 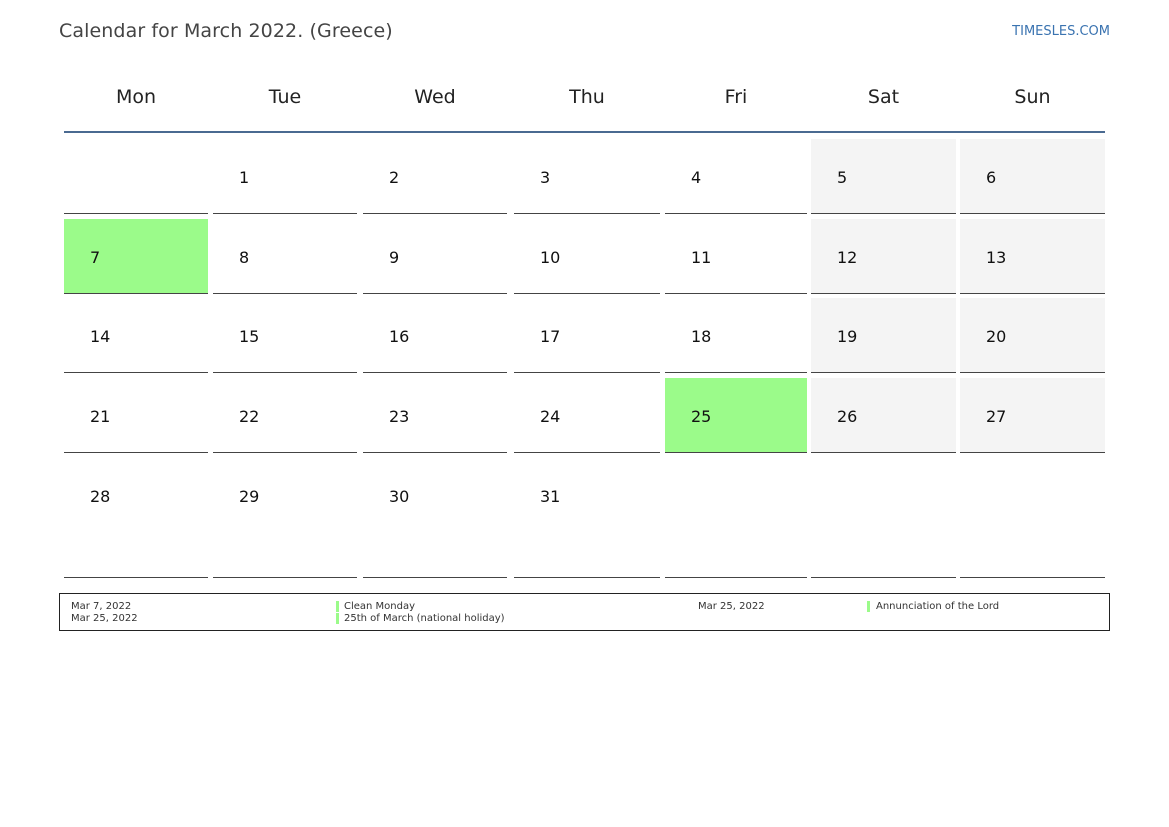 I want to click on day-number: 1, so click(x=244, y=177).